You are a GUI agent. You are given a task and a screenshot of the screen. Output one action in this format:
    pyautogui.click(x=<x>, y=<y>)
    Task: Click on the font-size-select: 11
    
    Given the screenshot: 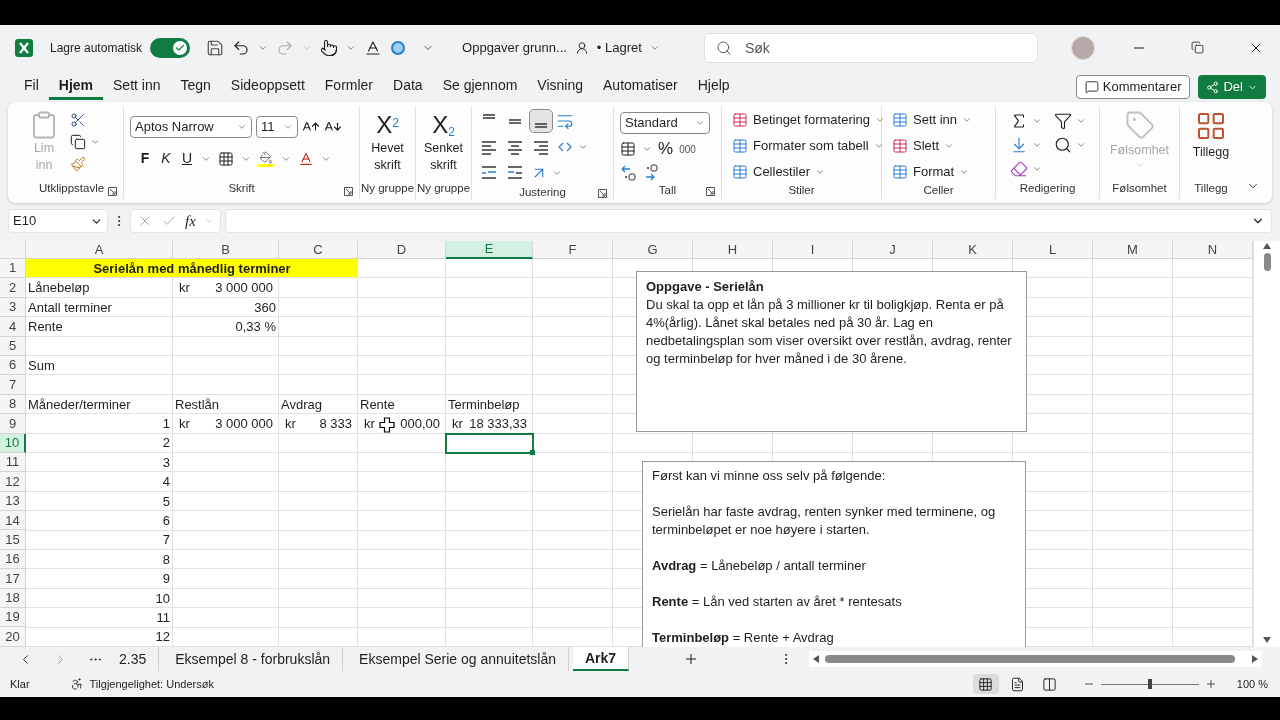 What is the action you would take?
    pyautogui.click(x=277, y=127)
    